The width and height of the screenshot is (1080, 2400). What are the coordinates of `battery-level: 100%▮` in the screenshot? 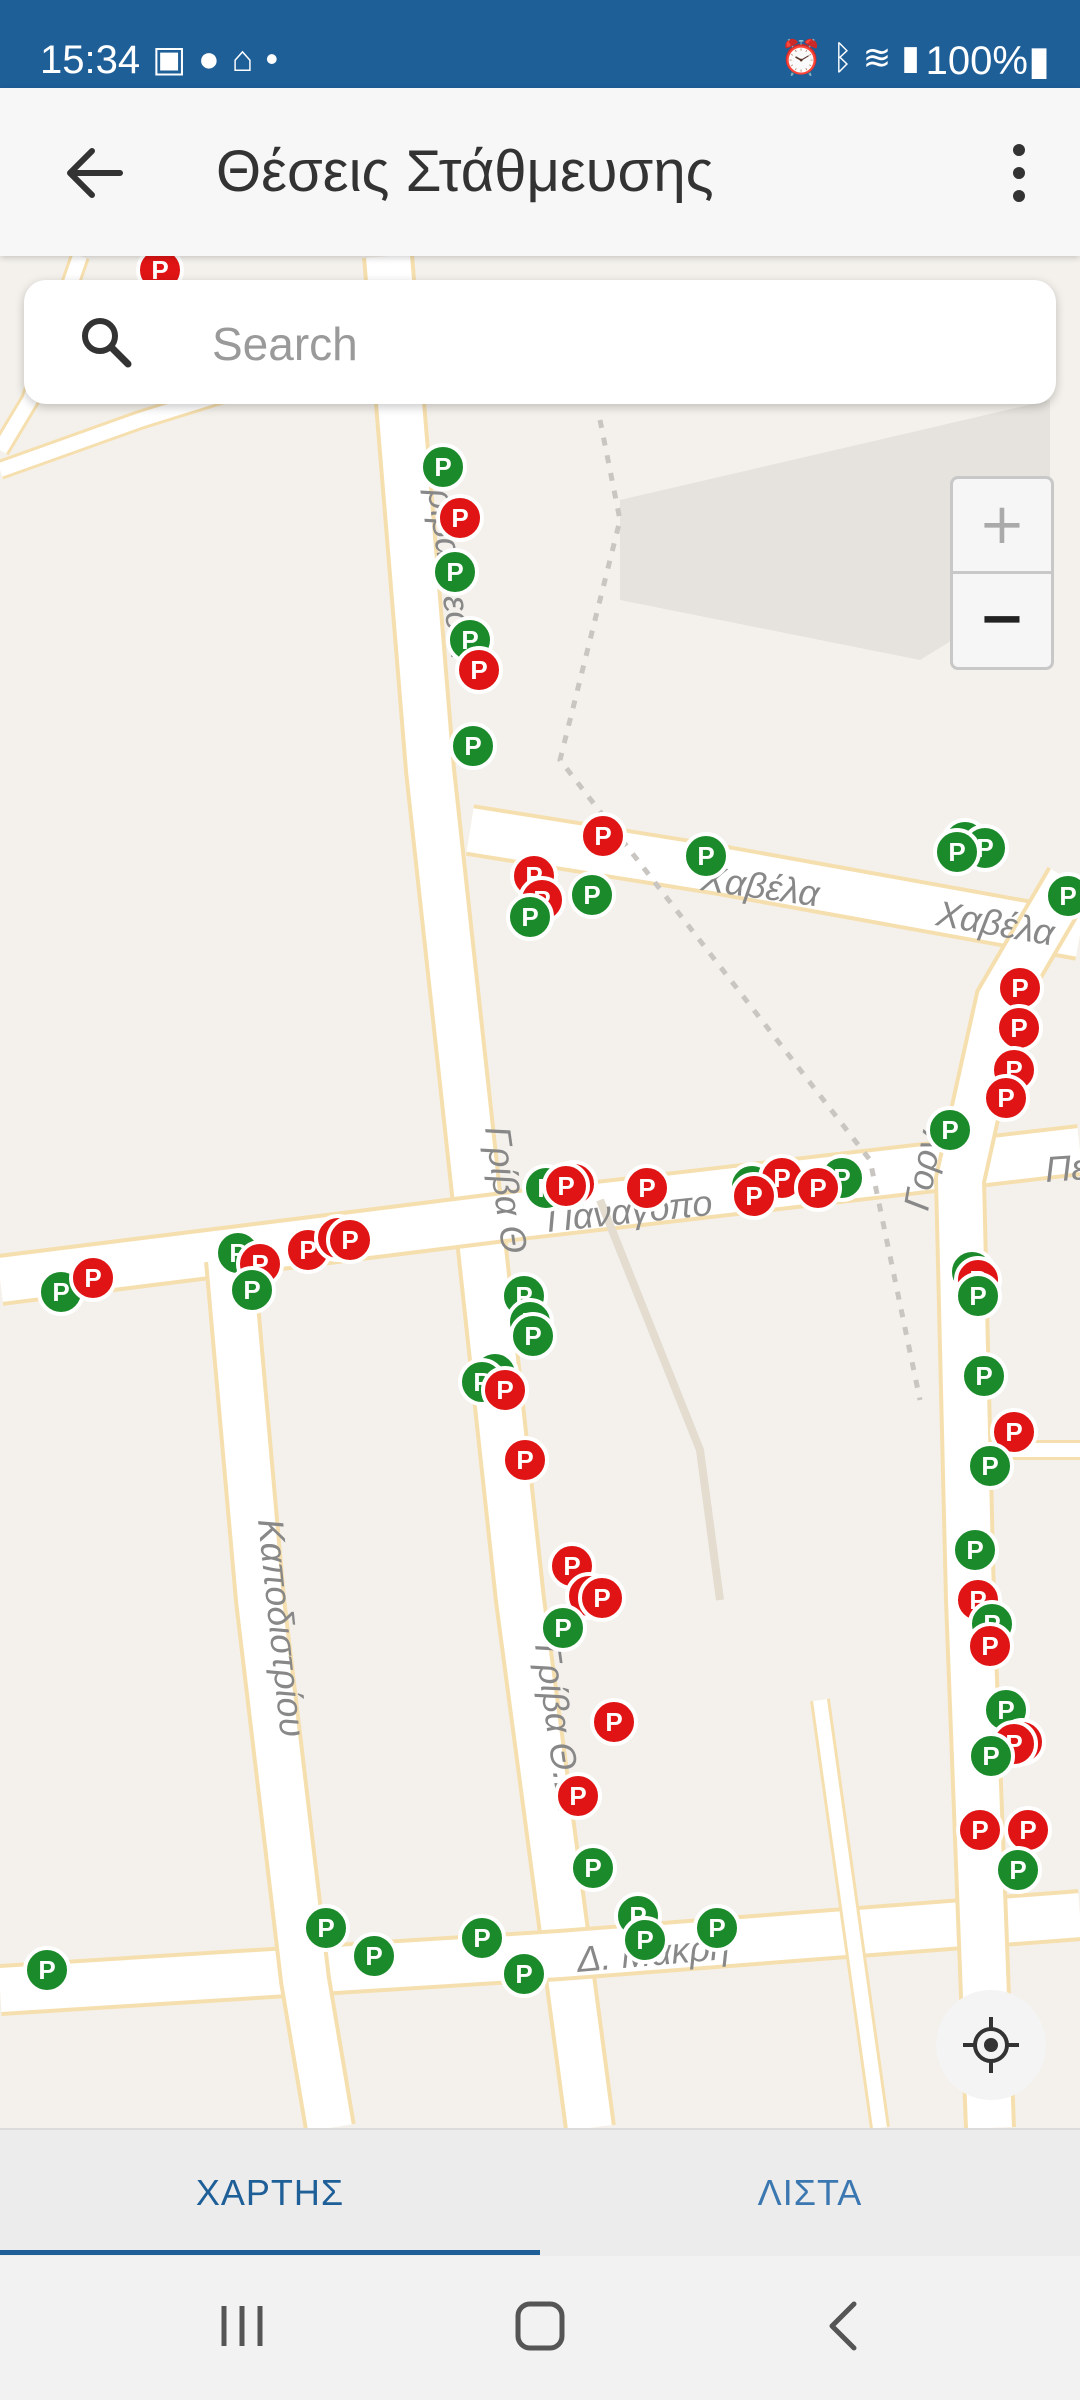 It's located at (988, 61).